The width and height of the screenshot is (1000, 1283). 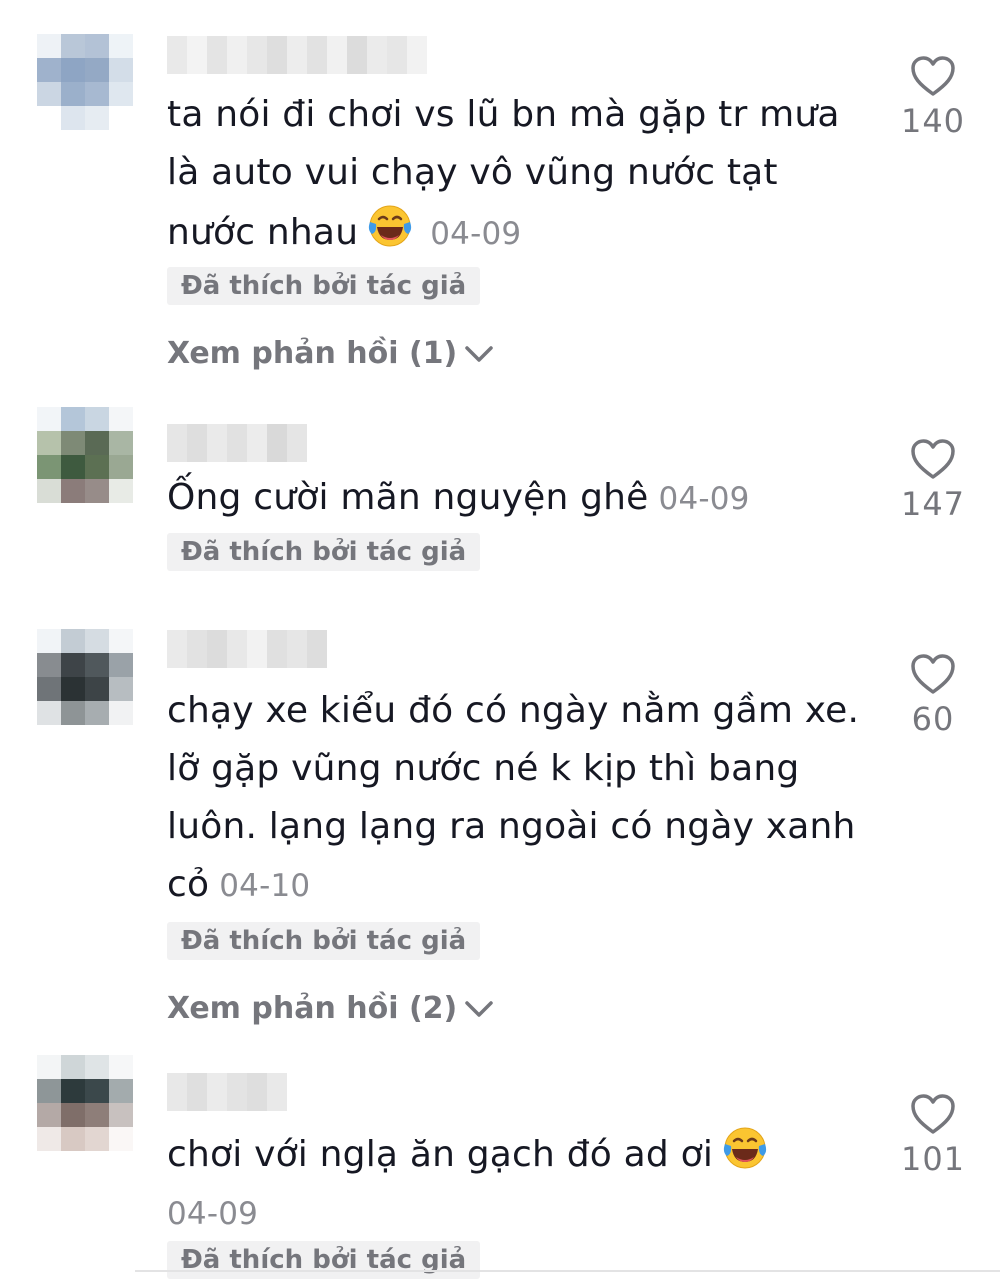 I want to click on view-replies-label: Xem phản hồi (2), so click(x=312, y=1008).